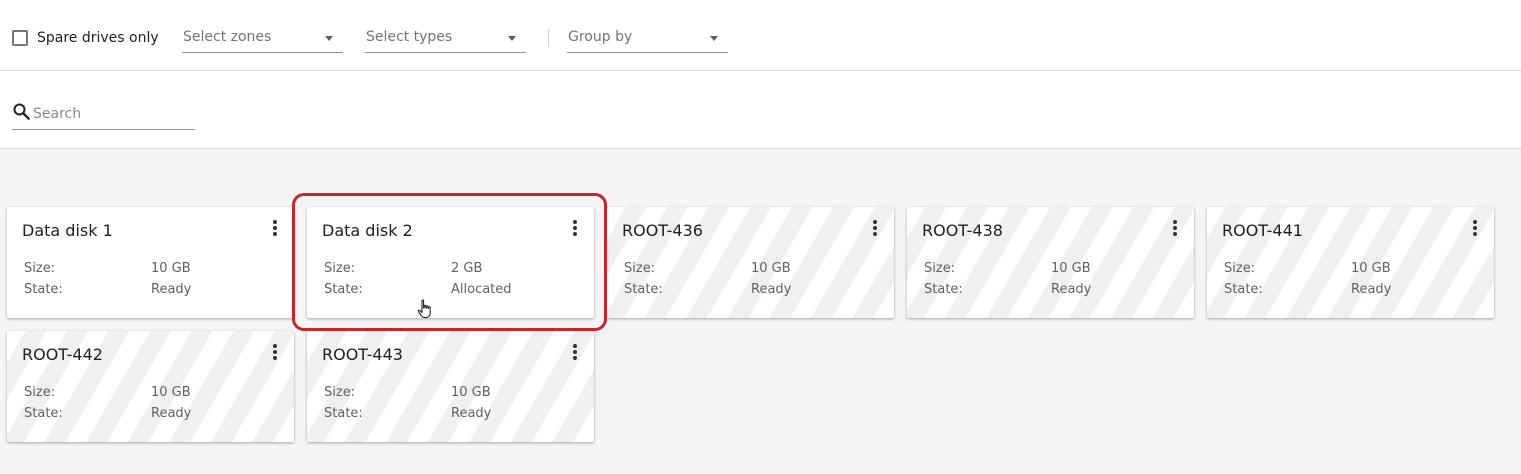 Image resolution: width=1521 pixels, height=474 pixels. What do you see at coordinates (62, 354) in the screenshot?
I see `disk-card-title: ROOT-442` at bounding box center [62, 354].